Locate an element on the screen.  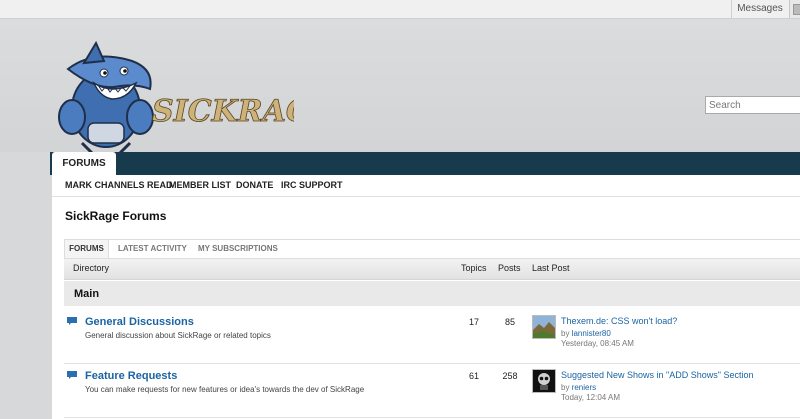
page-title: SickRage Forums is located at coordinates (116, 216).